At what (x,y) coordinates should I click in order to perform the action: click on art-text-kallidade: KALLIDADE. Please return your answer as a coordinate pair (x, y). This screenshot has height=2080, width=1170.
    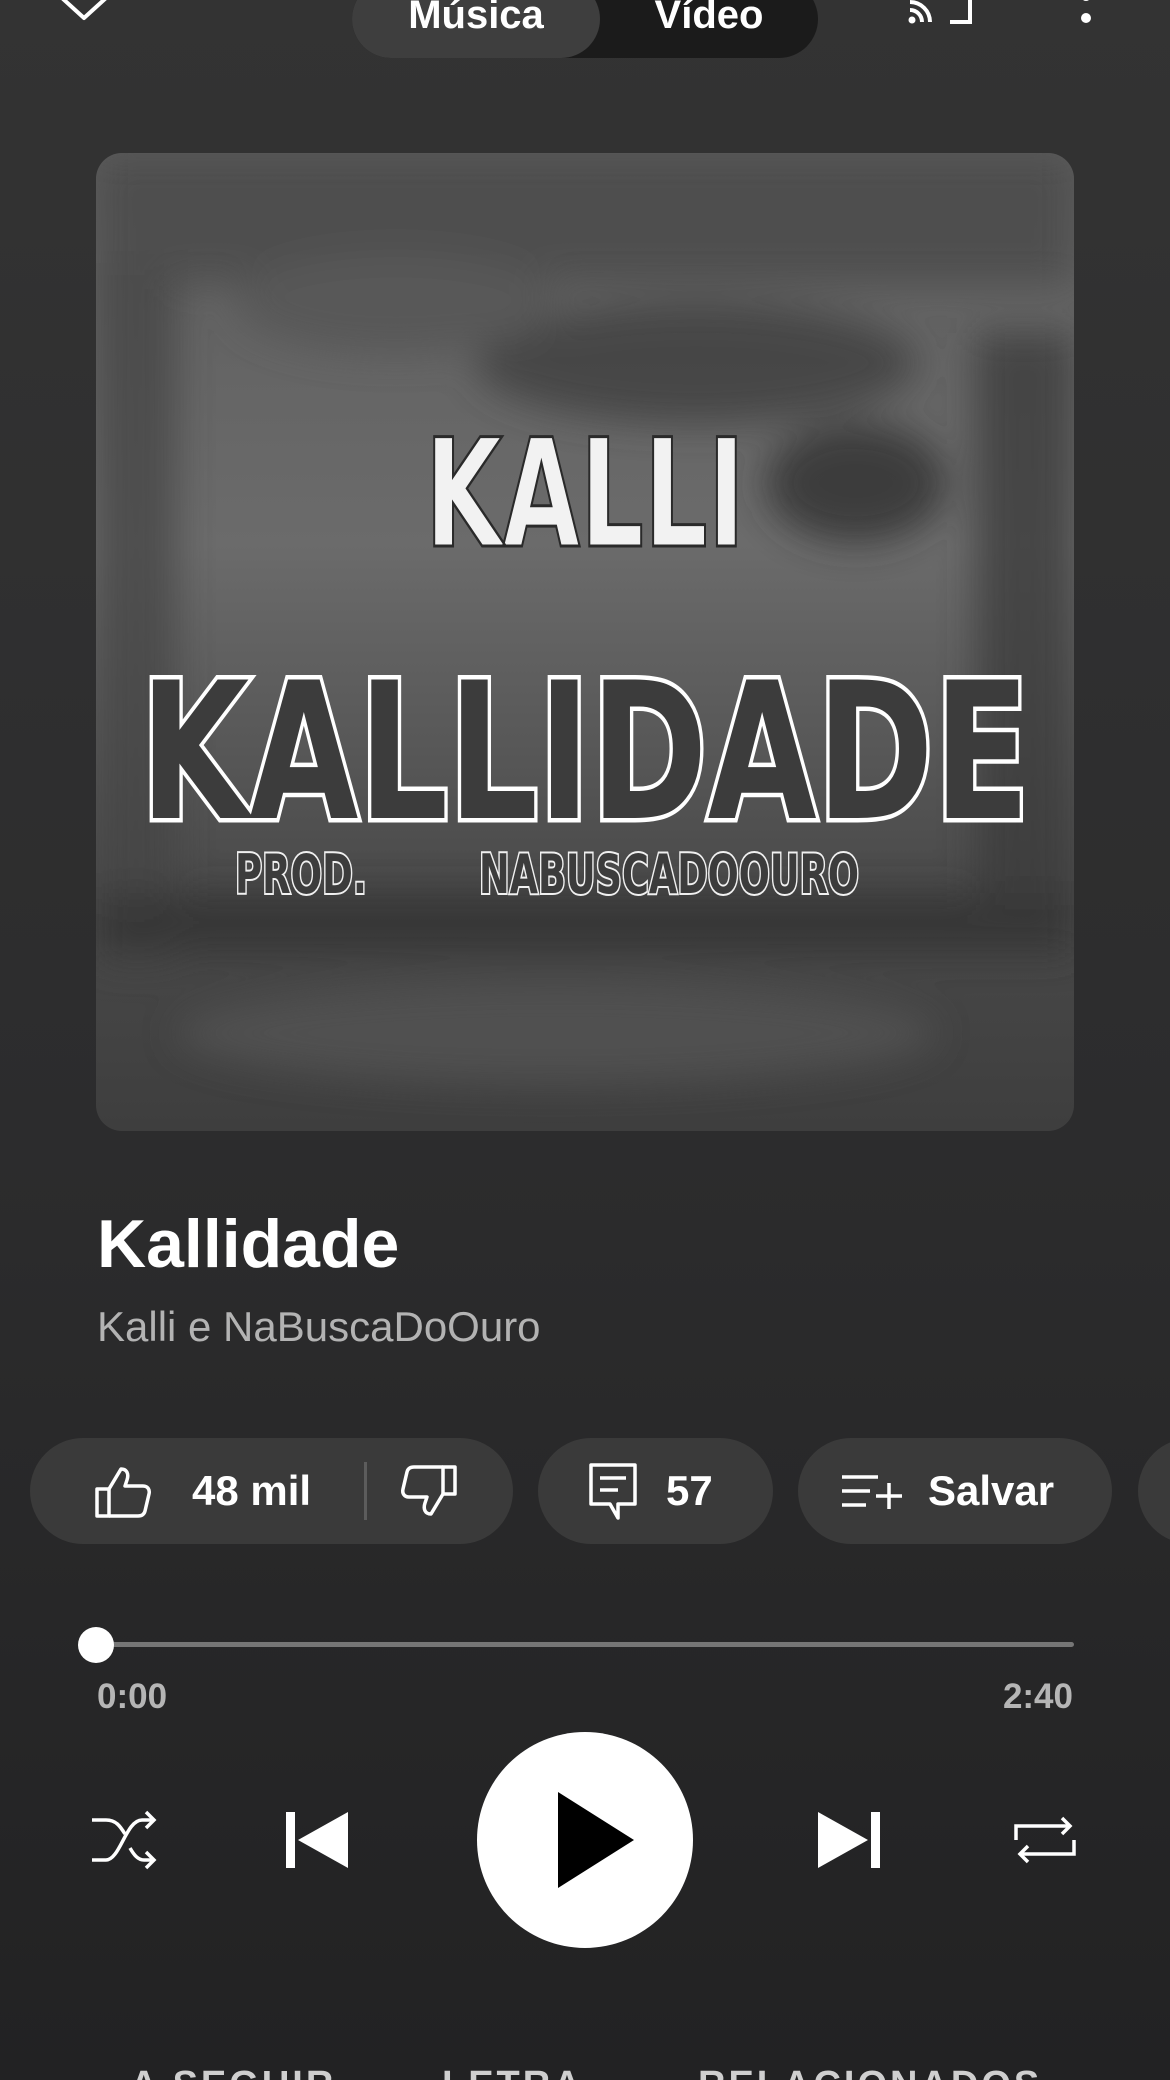
    Looking at the image, I should click on (585, 752).